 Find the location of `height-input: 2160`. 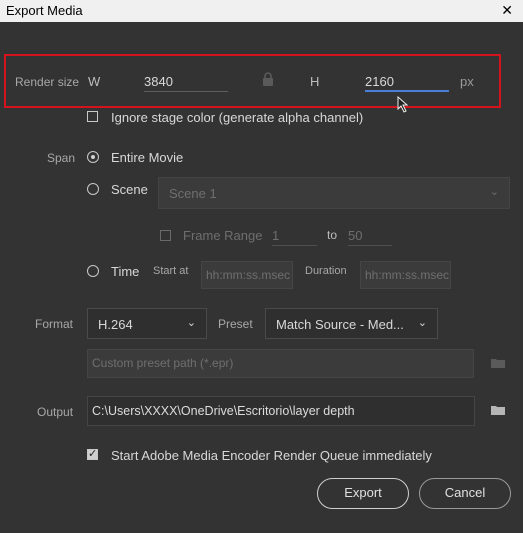

height-input: 2160 is located at coordinates (407, 81).